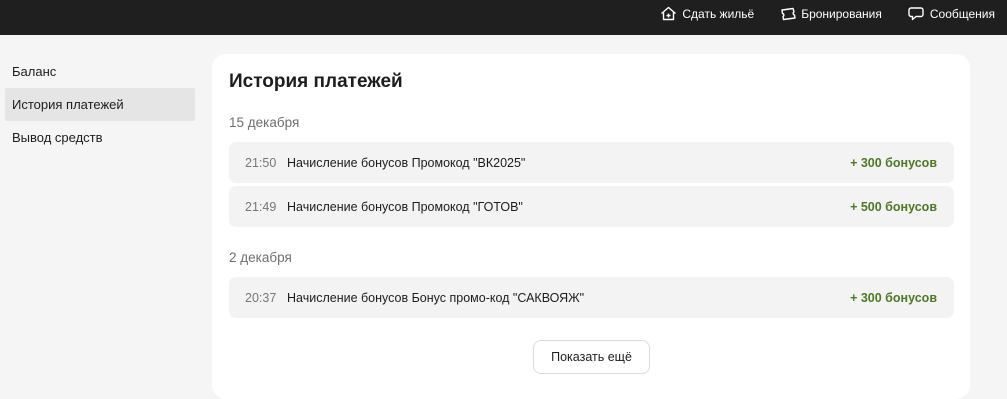 Image resolution: width=1007 pixels, height=399 pixels. I want to click on top-bar: Сдать жильё Бронирования Сообщения, so click(503, 17).